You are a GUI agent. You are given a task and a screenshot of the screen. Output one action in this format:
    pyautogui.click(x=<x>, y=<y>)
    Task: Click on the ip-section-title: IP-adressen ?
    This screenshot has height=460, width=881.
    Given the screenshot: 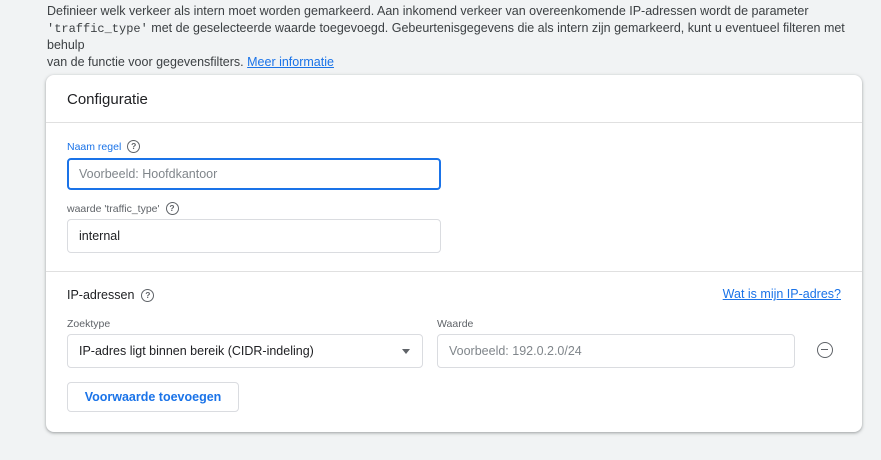 What is the action you would take?
    pyautogui.click(x=111, y=295)
    